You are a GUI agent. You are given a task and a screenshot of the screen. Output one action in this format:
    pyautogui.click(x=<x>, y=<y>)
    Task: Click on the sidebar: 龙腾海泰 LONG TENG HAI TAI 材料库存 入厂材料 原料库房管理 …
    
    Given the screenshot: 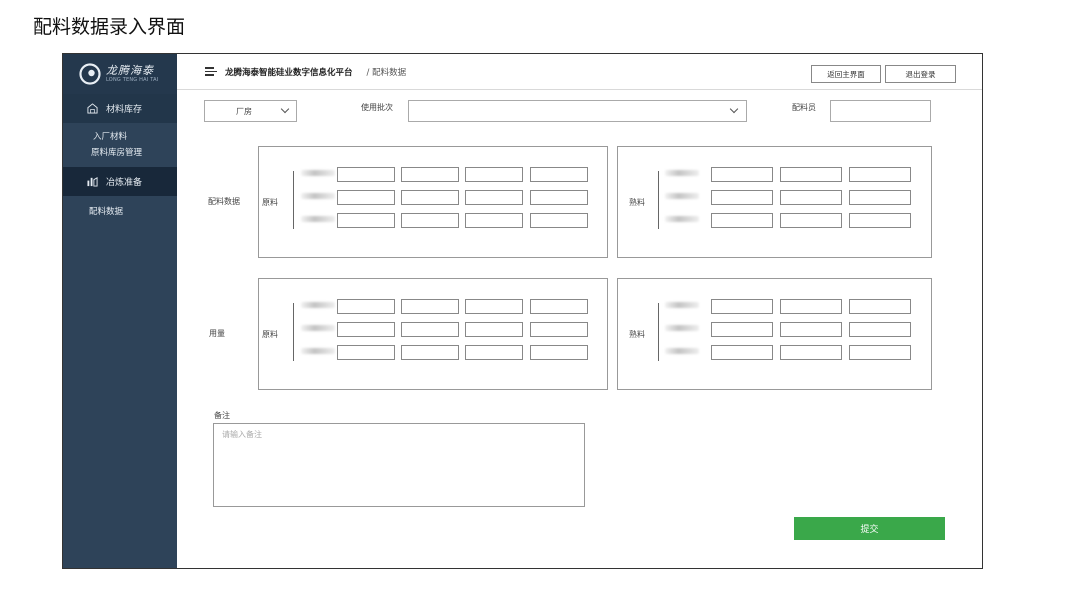 What is the action you would take?
    pyautogui.click(x=120, y=311)
    